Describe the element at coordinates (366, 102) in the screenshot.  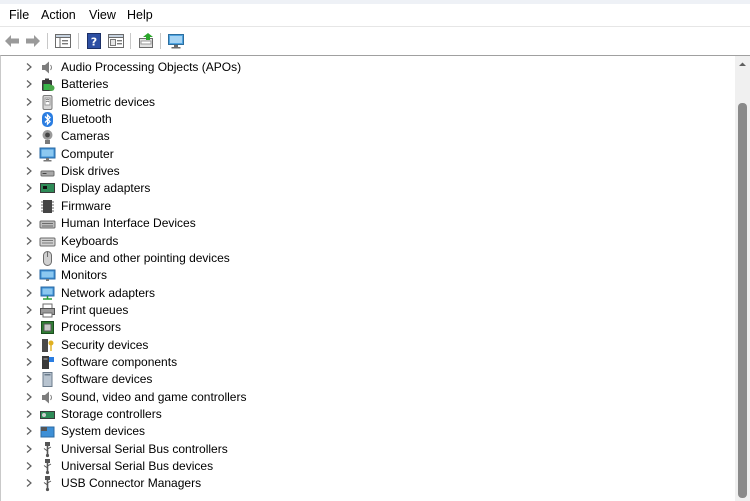
I see `tree-item: Biometric devices` at that location.